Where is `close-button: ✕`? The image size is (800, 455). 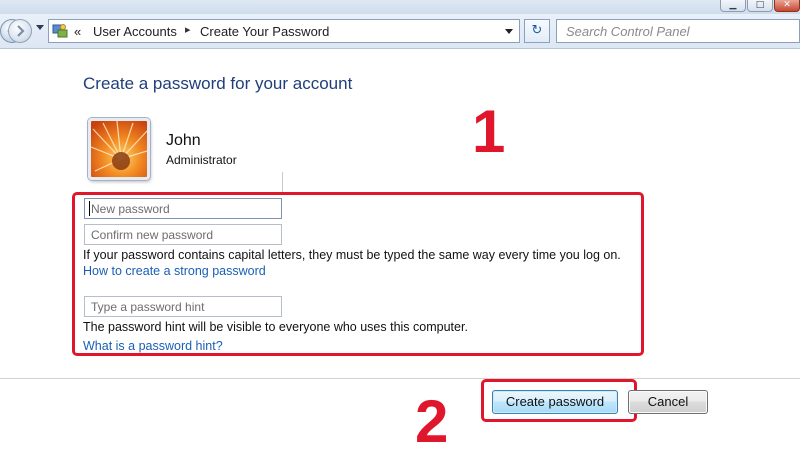 close-button: ✕ is located at coordinates (787, 6).